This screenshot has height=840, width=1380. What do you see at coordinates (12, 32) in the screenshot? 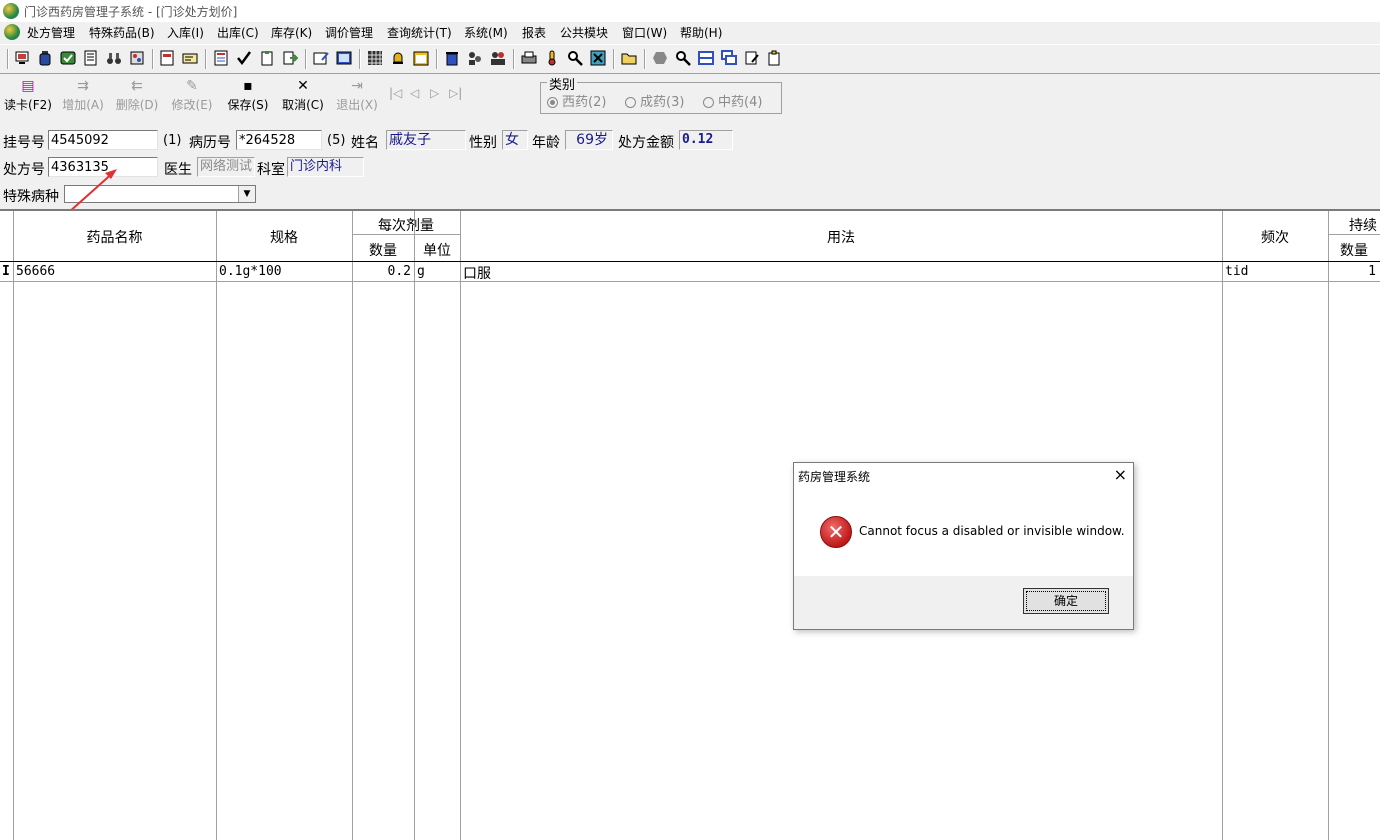
I see `app-menu-icon` at bounding box center [12, 32].